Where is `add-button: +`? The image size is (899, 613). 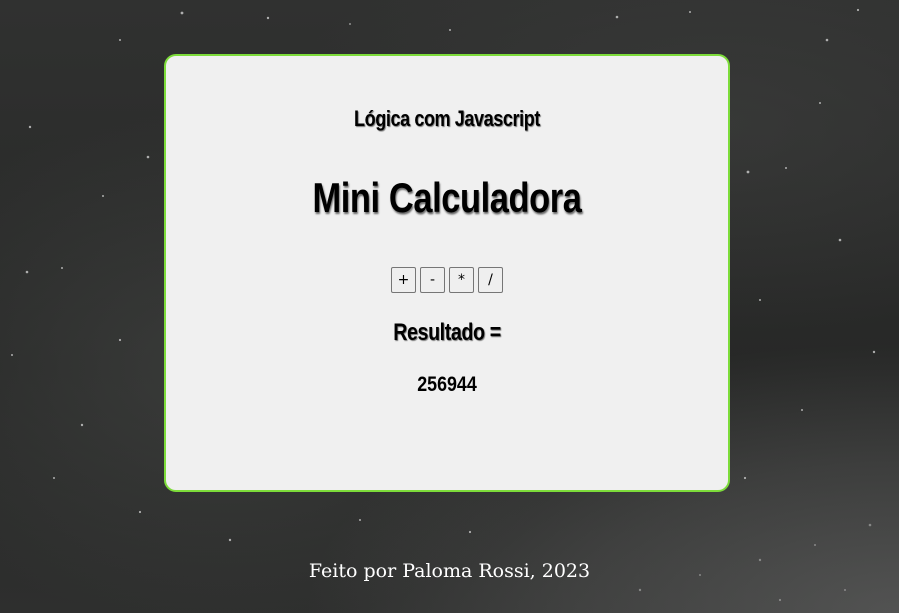
add-button: + is located at coordinates (403, 280).